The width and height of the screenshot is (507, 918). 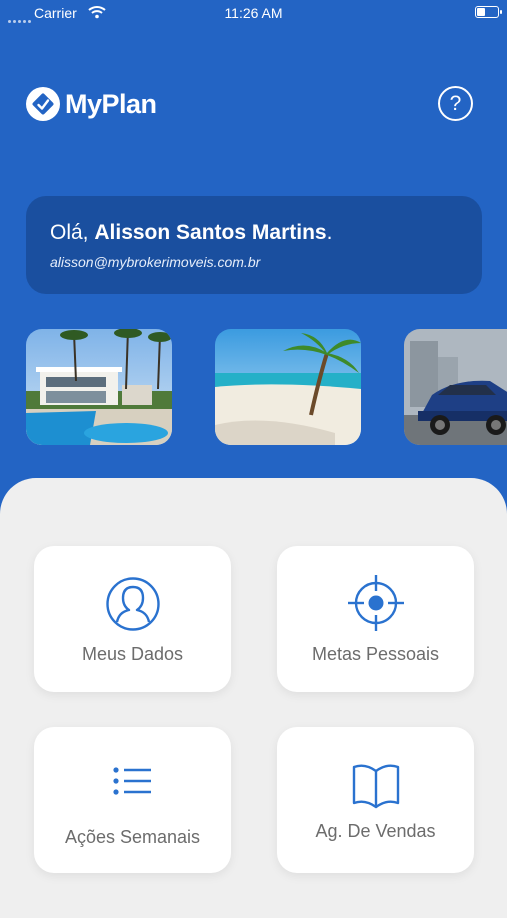 I want to click on help-button: ?, so click(x=455, y=103).